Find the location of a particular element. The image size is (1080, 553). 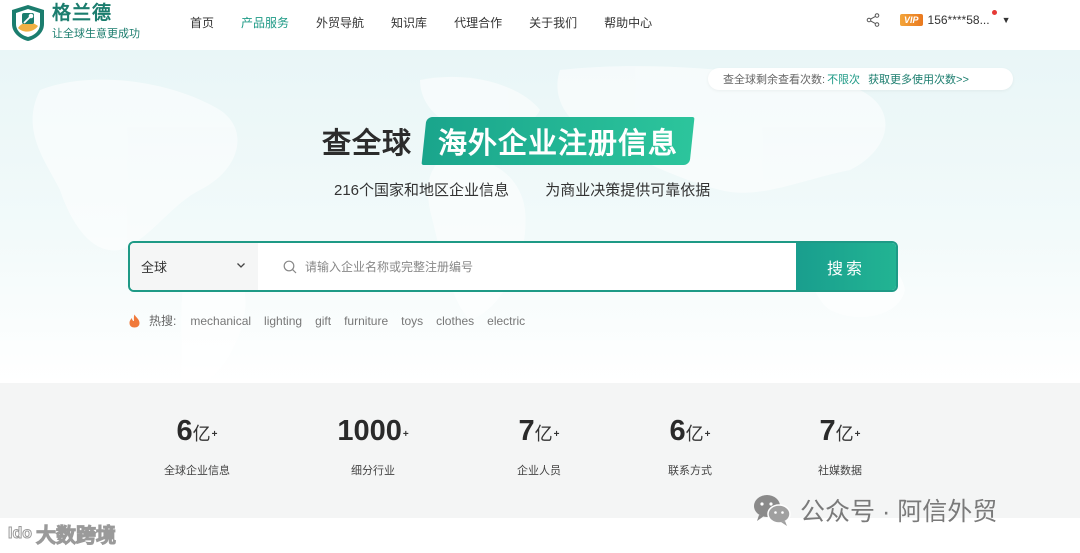

fire-icon is located at coordinates (134, 320).